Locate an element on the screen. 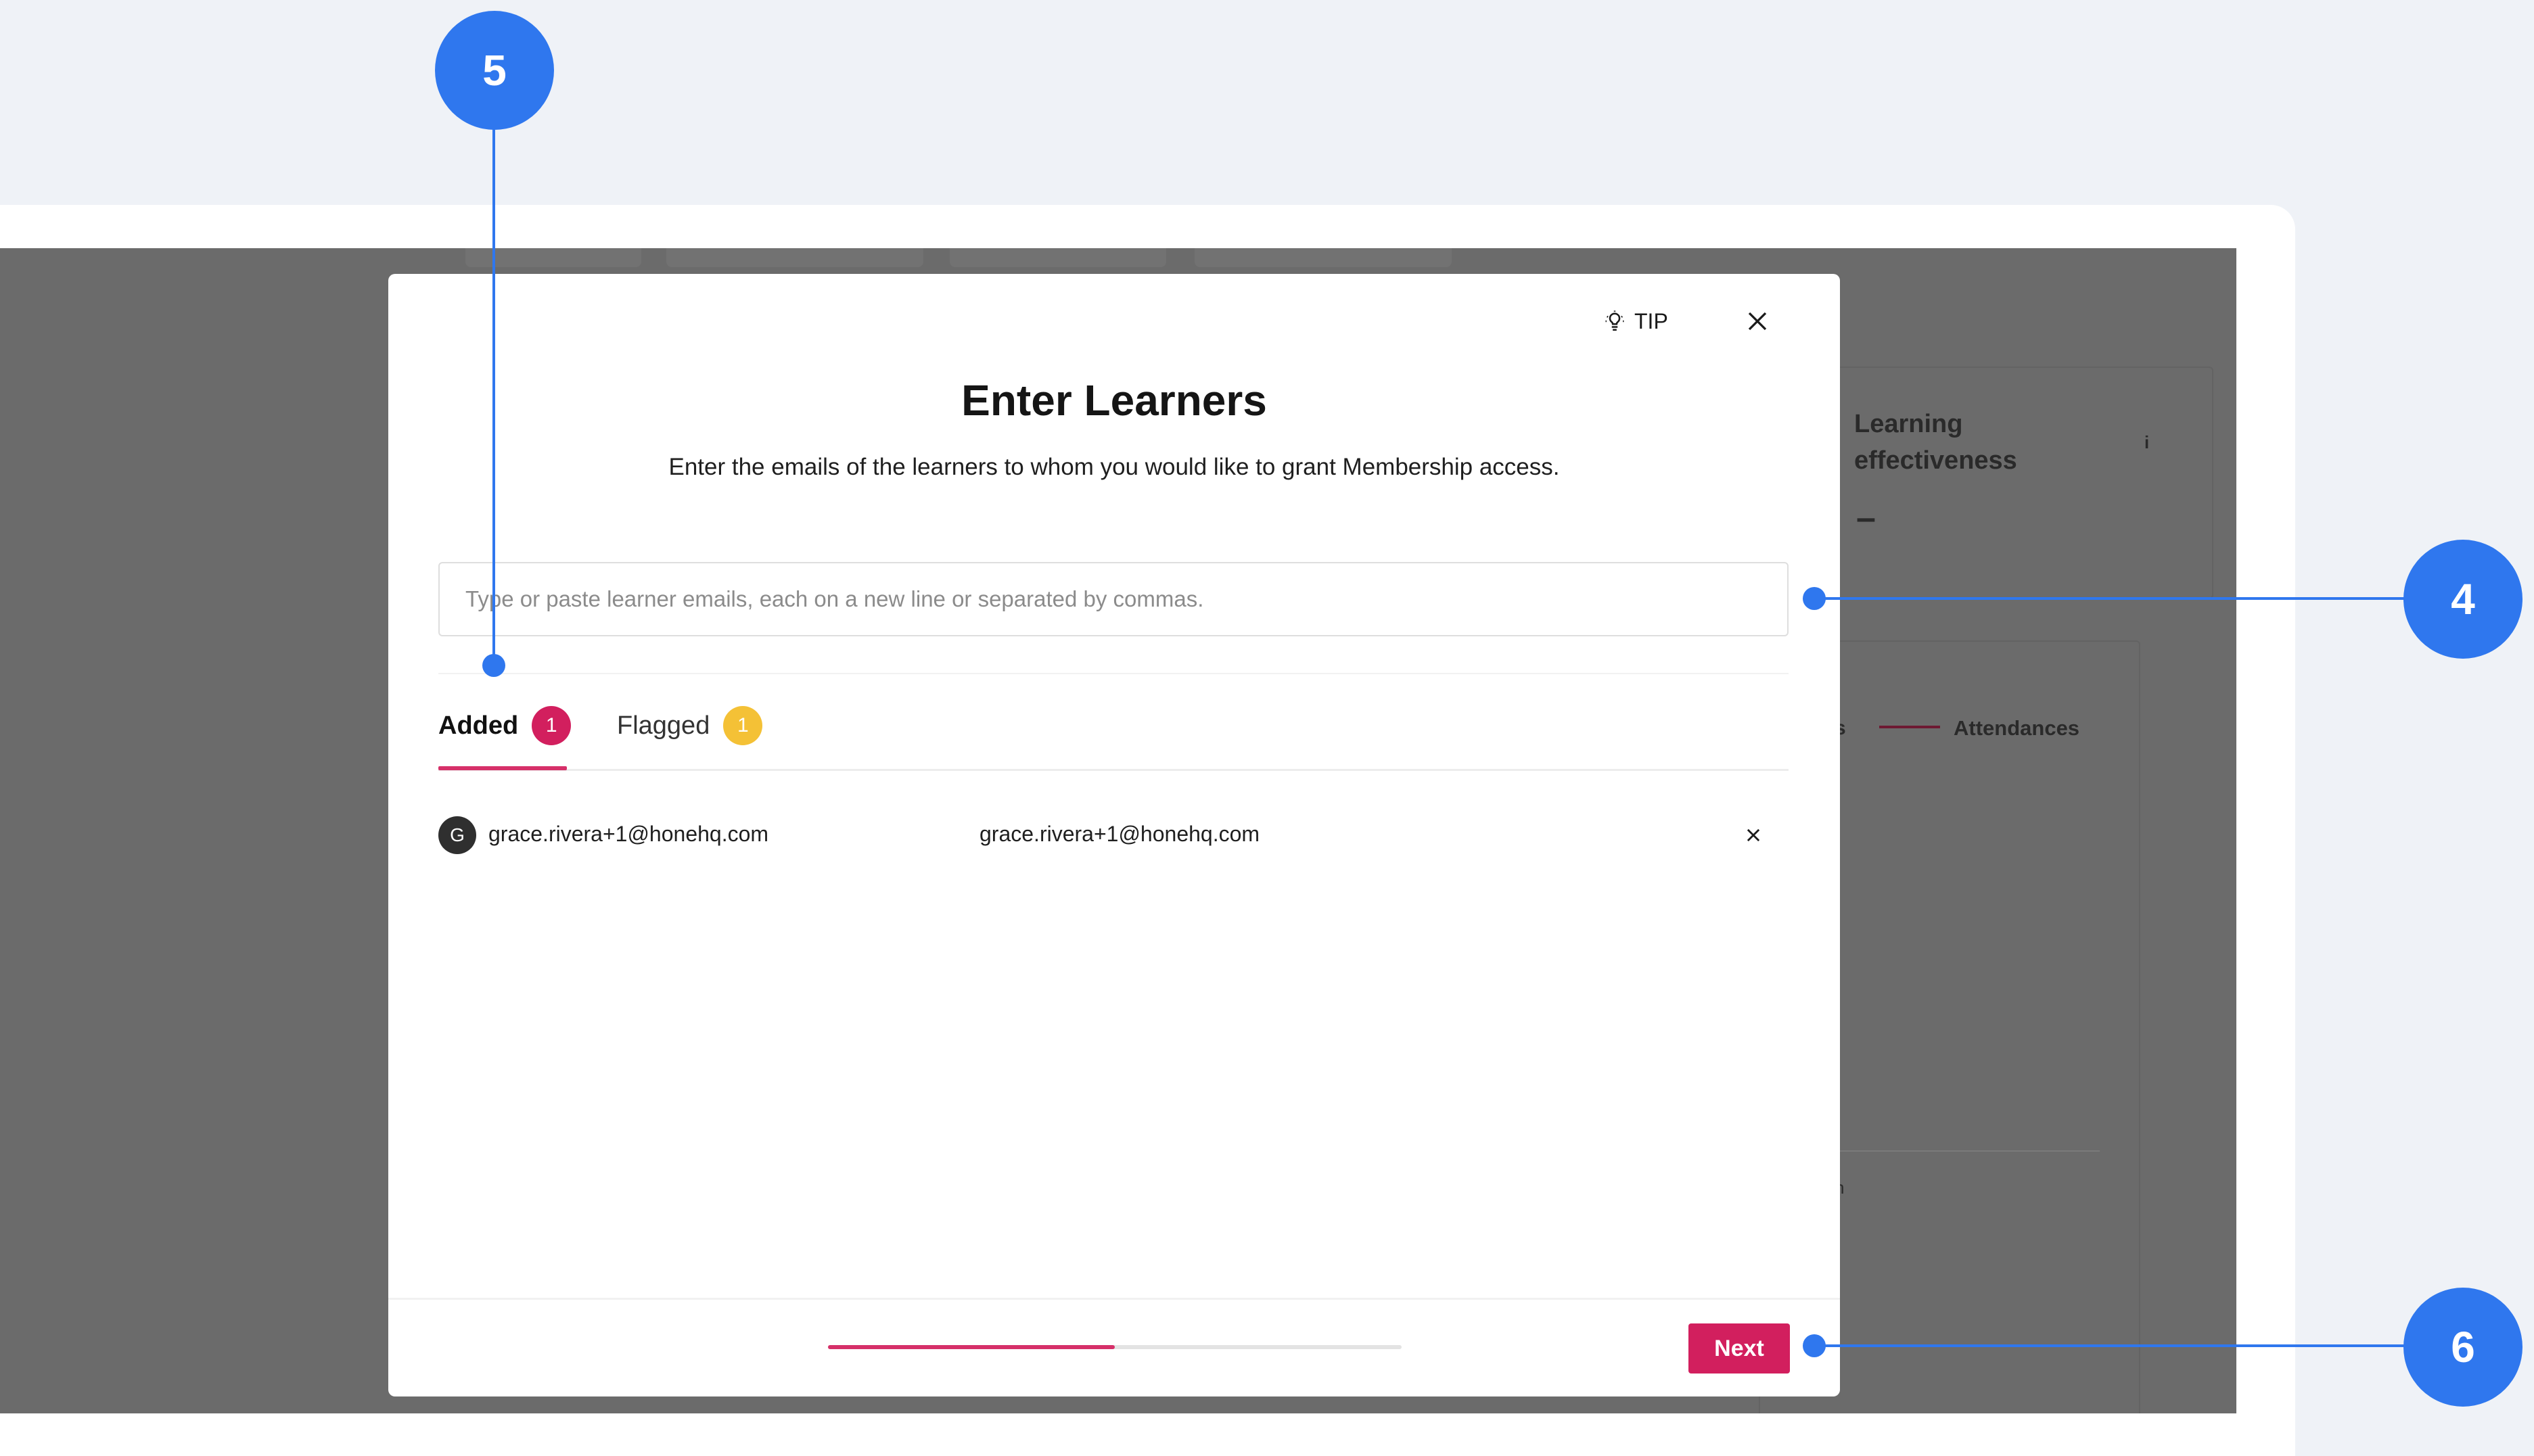 This screenshot has height=1456, width=2534. tab-flagged: Flagged 1 is located at coordinates (690, 726).